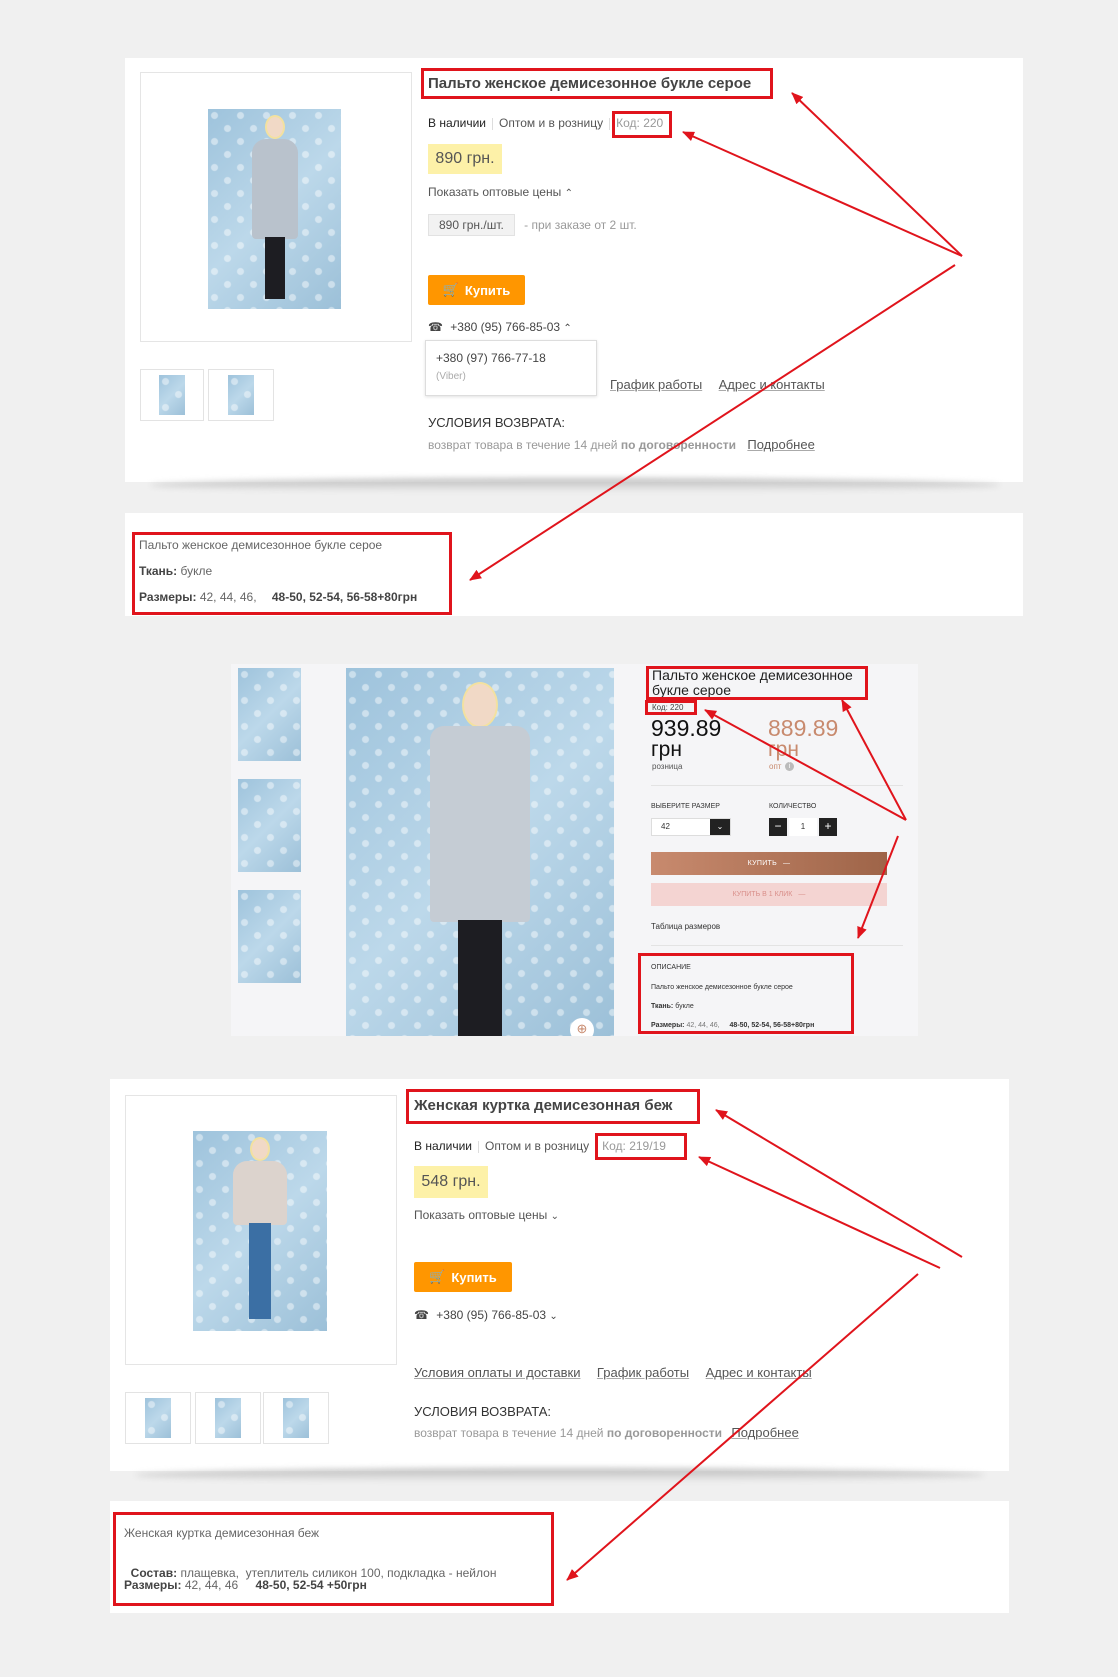 The image size is (1118, 1677). What do you see at coordinates (717, 385) in the screenshot?
I see `info-links: График работы Адрес и контакты` at bounding box center [717, 385].